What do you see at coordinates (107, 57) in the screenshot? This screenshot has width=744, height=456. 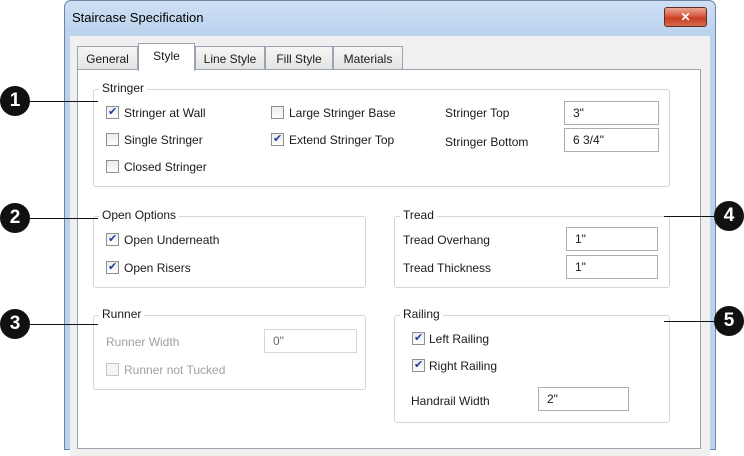 I see `tab-general: General` at bounding box center [107, 57].